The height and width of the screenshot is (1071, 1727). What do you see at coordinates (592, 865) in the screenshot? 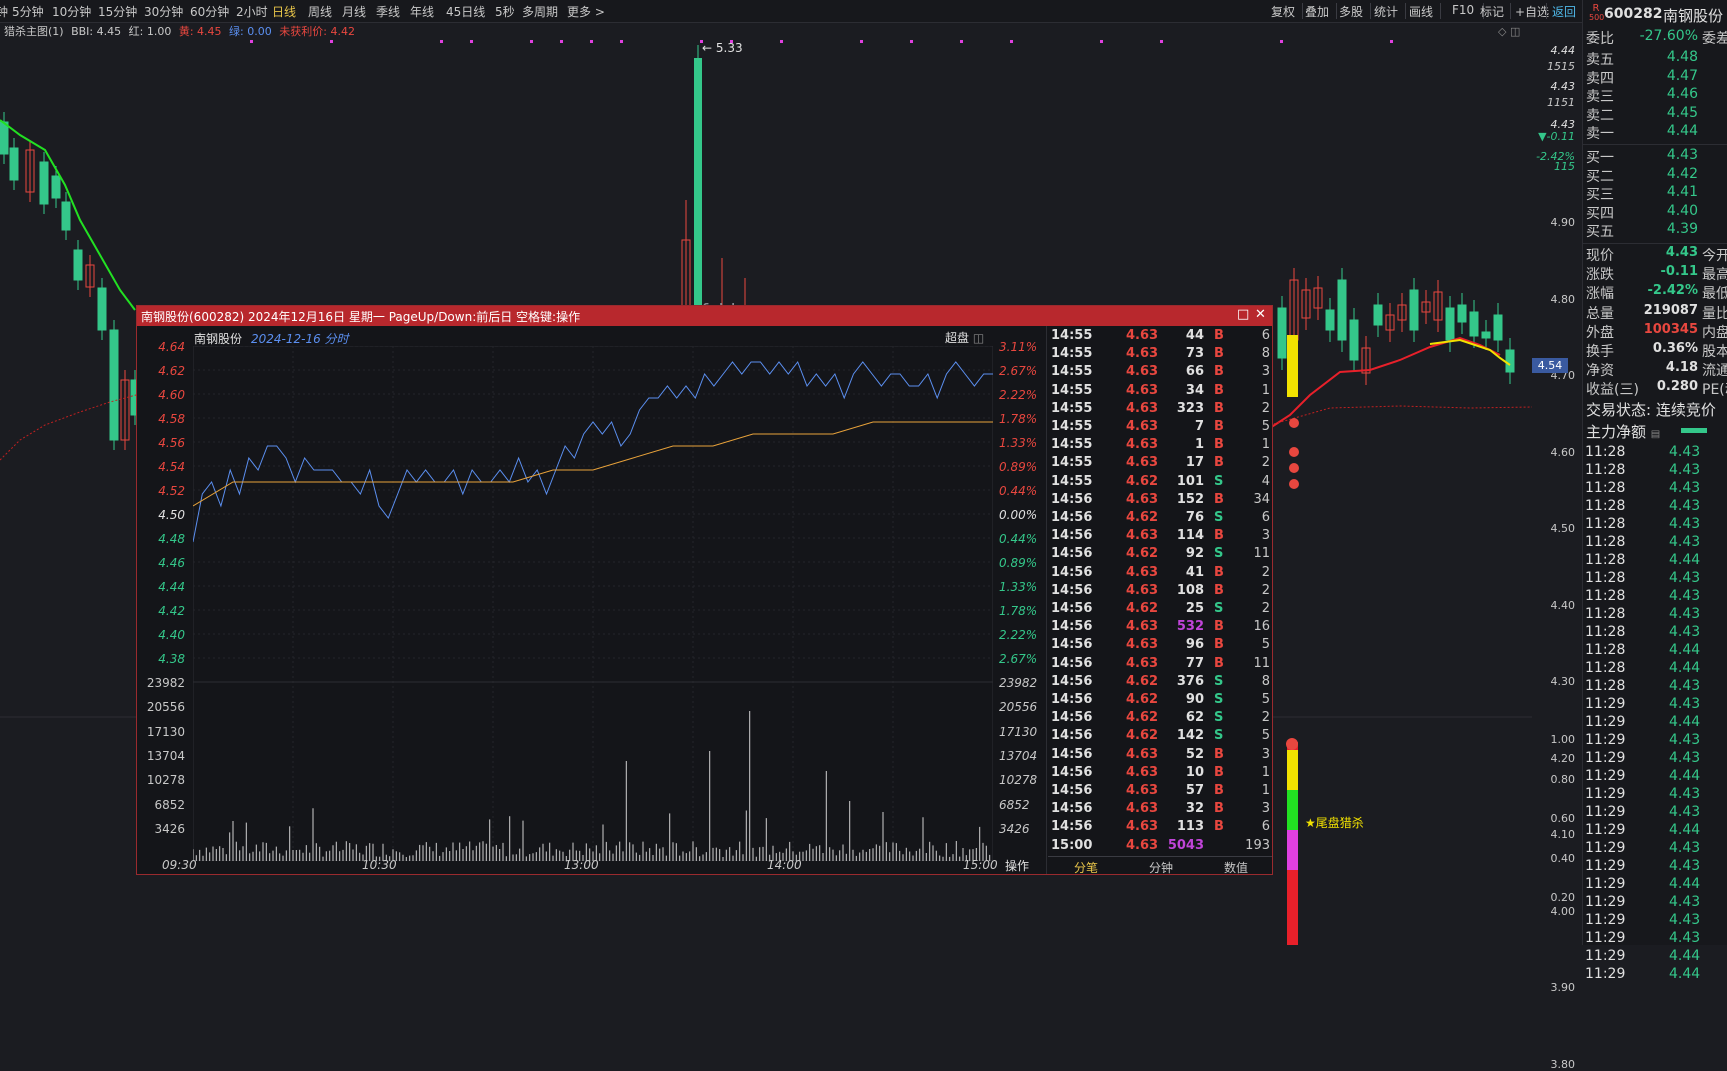
I see `popup-time-axis: 09:30 10:30 13:00 14:00 15:00` at bounding box center [592, 865].